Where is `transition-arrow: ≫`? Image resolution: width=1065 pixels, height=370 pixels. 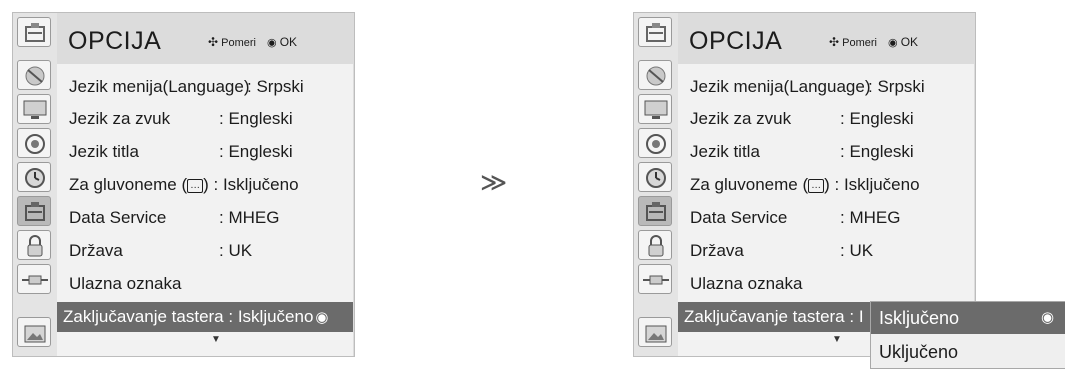 transition-arrow: ≫ is located at coordinates (494, 182).